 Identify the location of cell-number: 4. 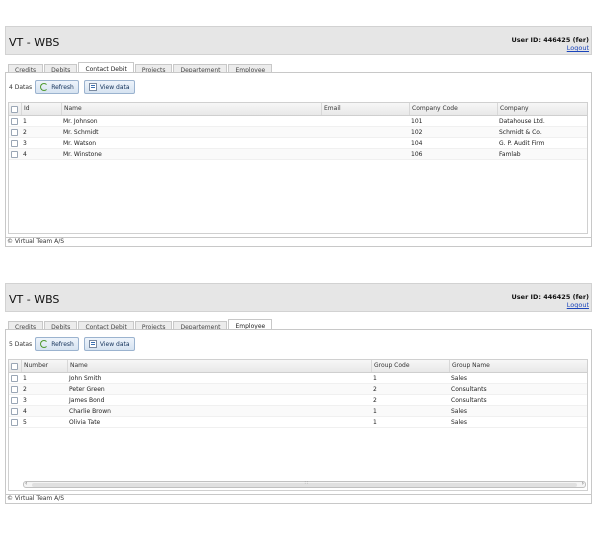
(25, 411).